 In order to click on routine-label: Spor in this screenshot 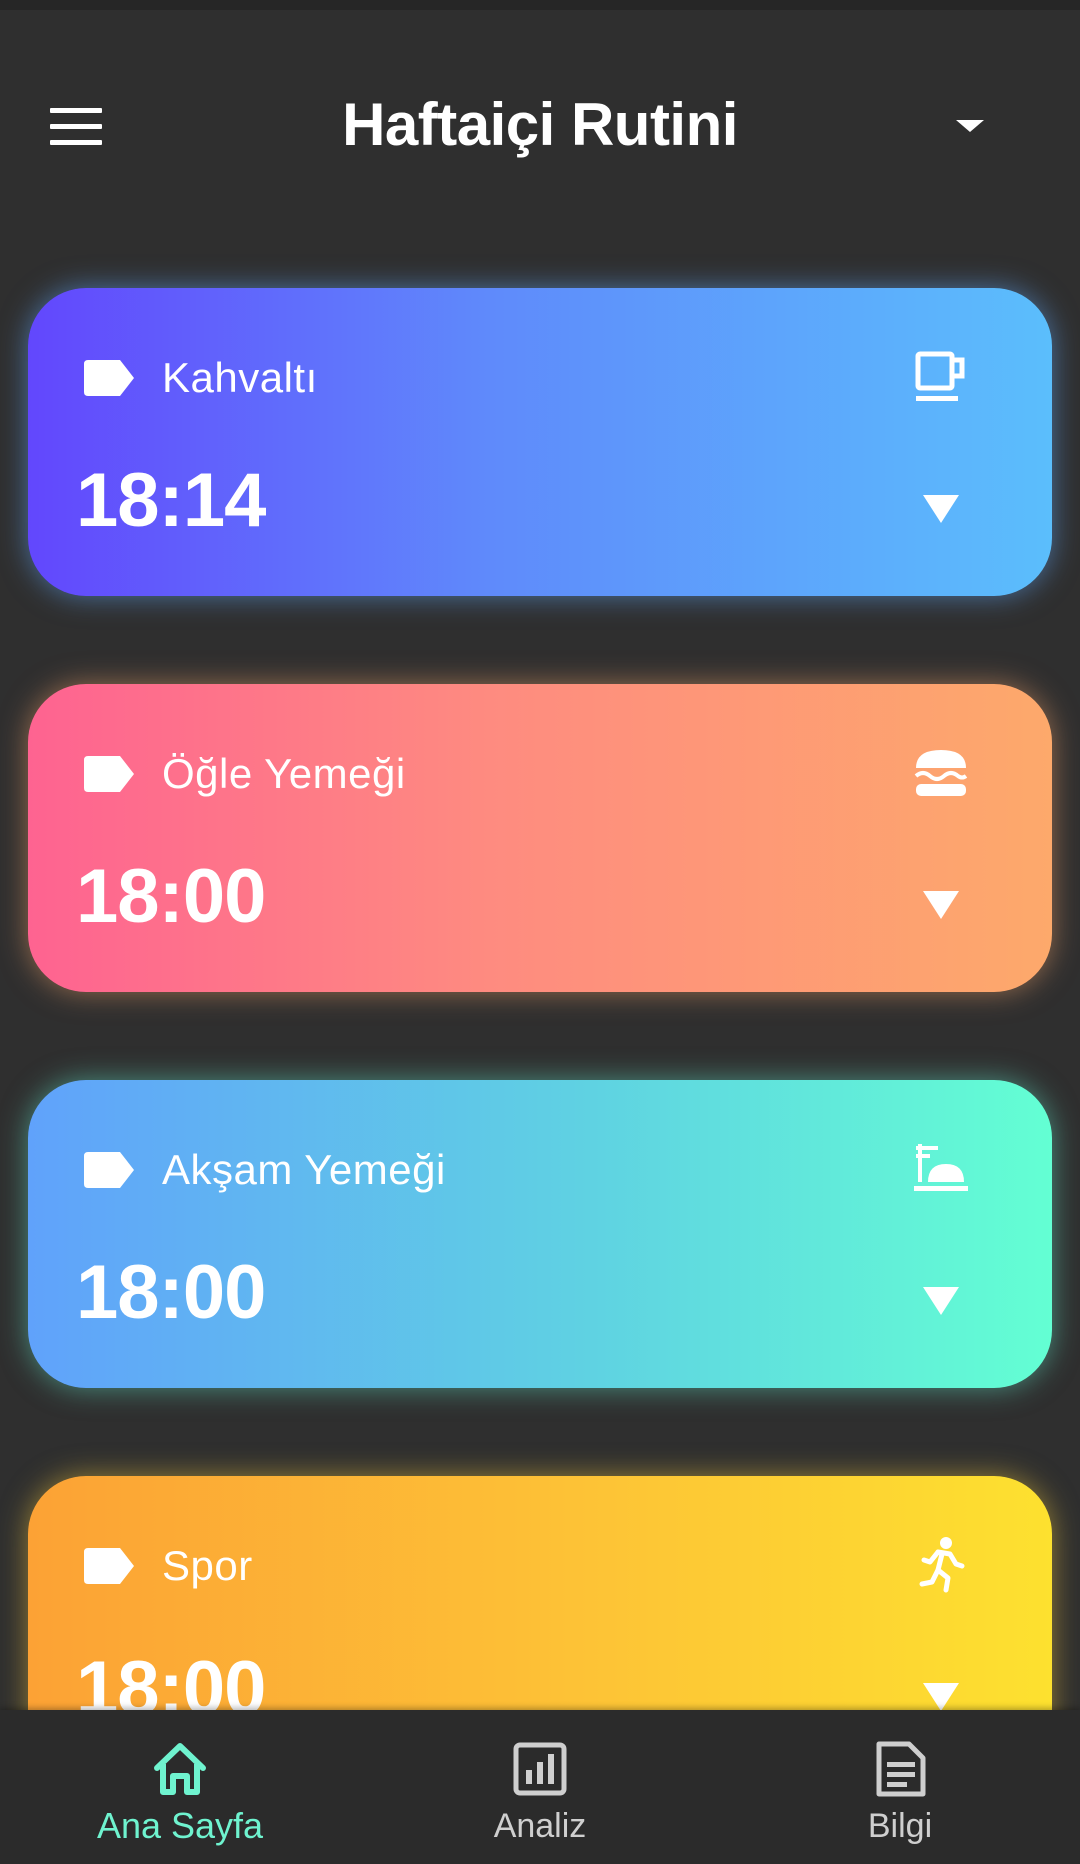, I will do `click(207, 1565)`.